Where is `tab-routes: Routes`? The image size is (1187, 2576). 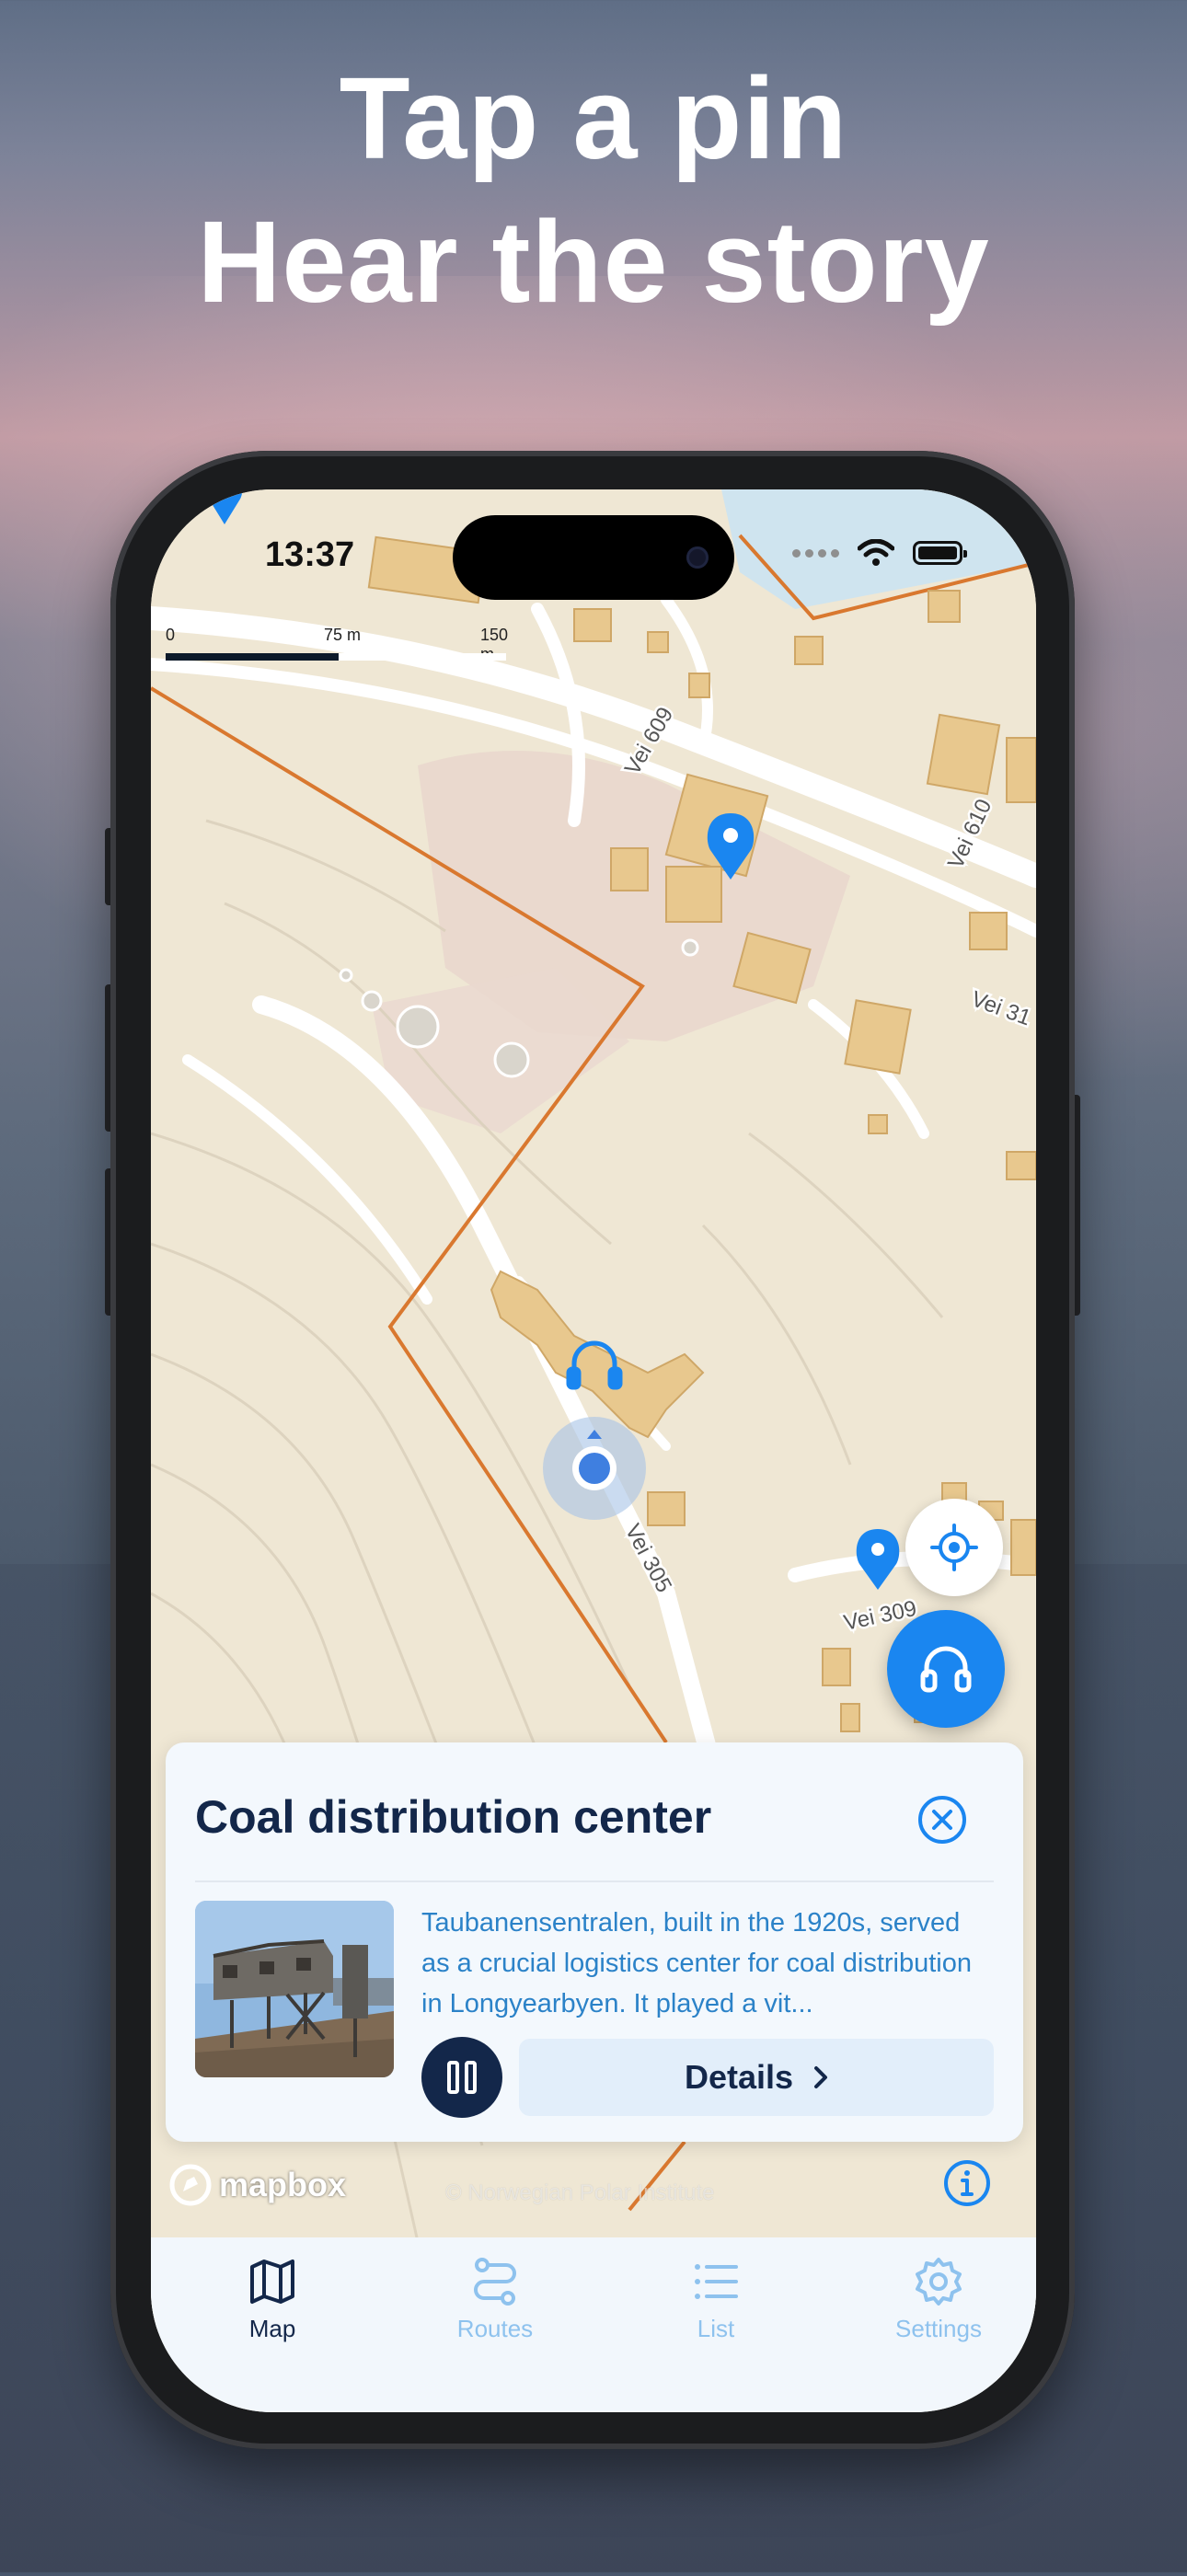 tab-routes: Routes is located at coordinates (495, 2299).